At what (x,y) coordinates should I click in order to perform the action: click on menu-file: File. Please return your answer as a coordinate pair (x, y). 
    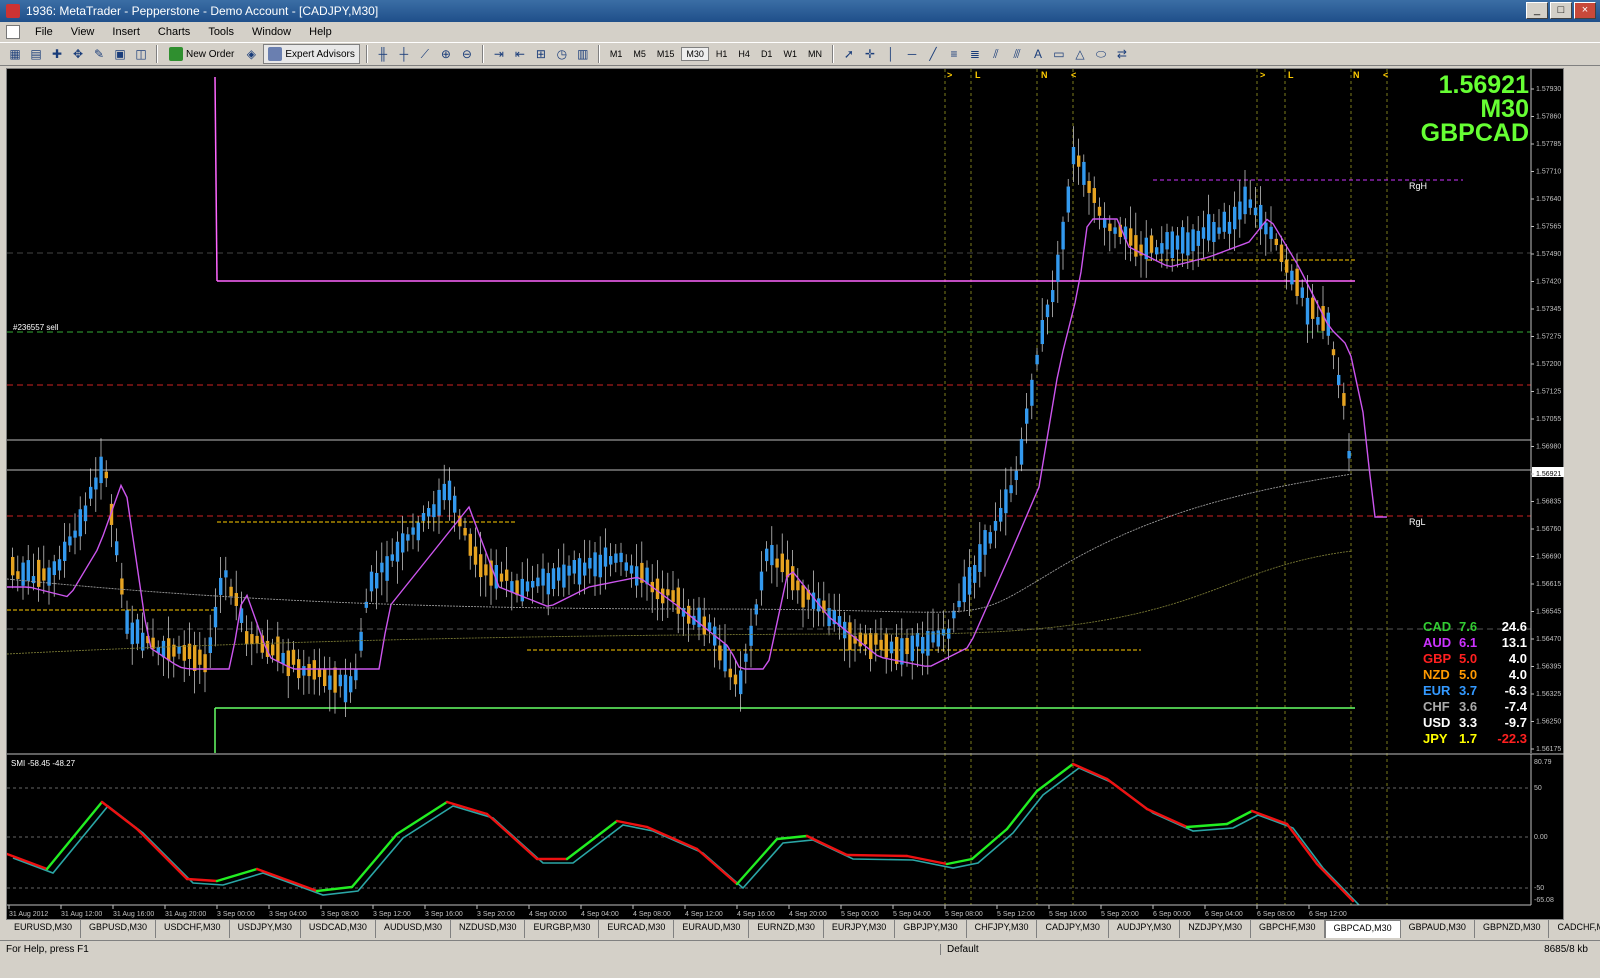
    Looking at the image, I should click on (44, 32).